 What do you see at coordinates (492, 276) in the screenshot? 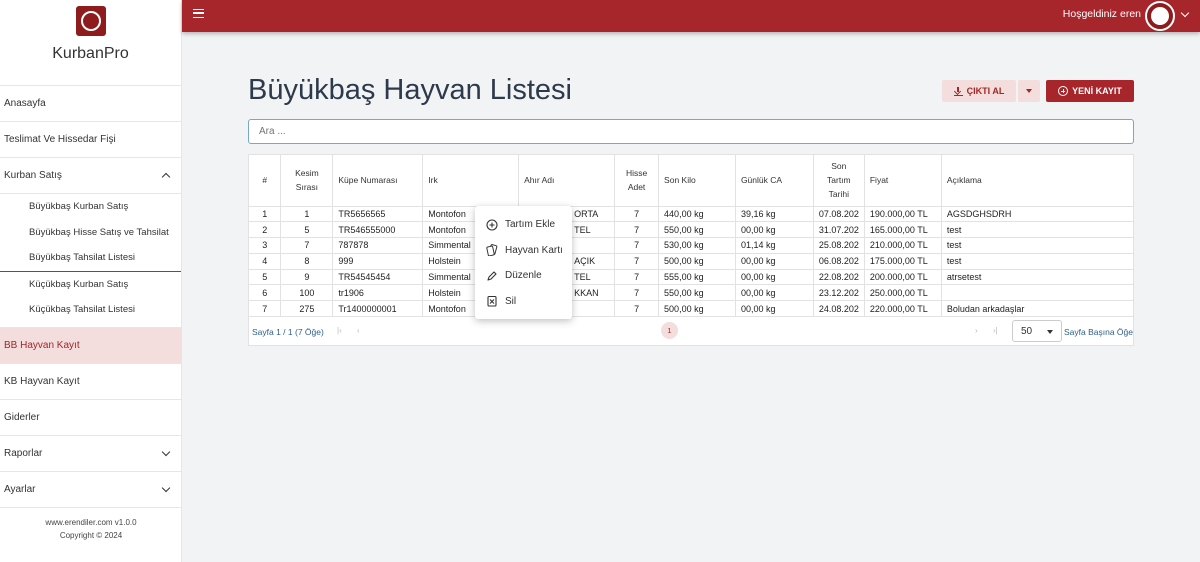
I see `pencil-icon` at bounding box center [492, 276].